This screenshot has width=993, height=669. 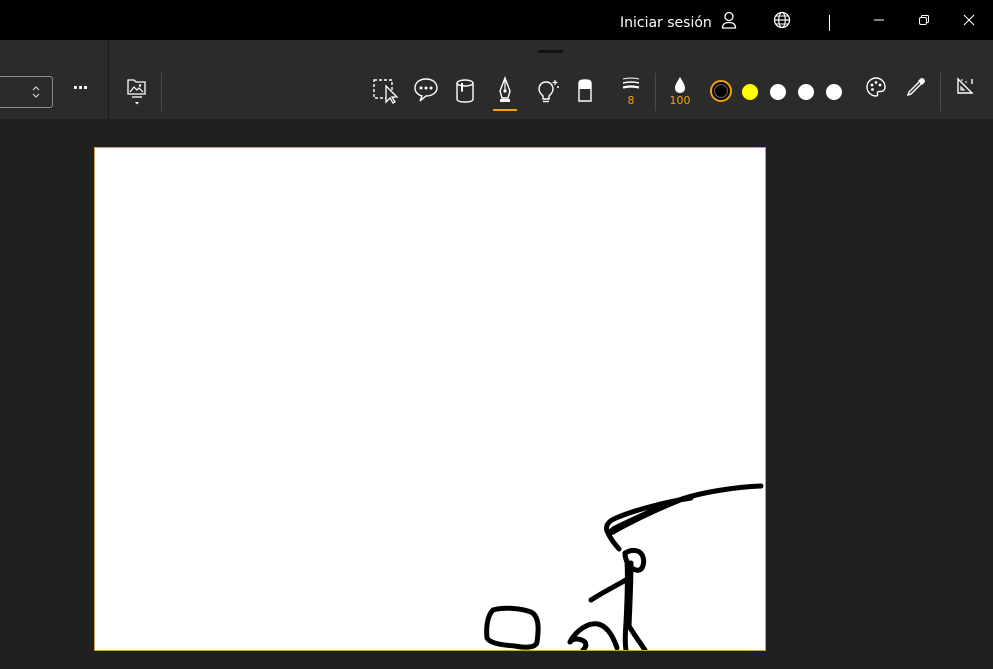 I want to click on color-swatch-yellow, so click(x=750, y=92).